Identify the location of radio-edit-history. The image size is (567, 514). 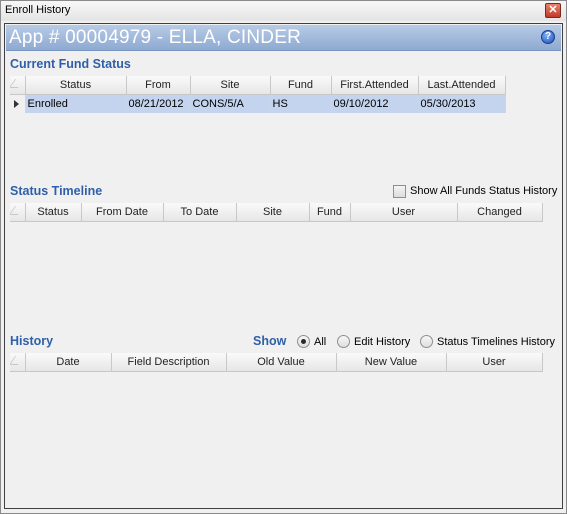
(343, 341).